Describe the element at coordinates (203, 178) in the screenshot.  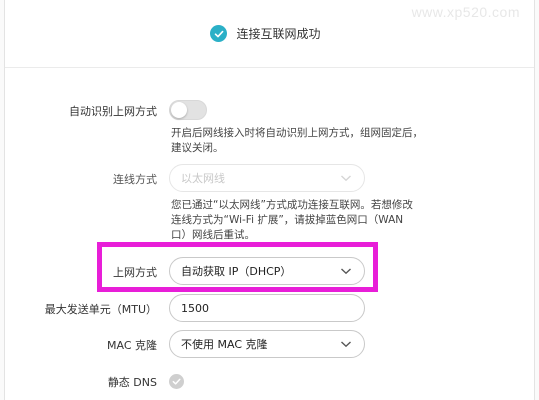
I see `connection-type-value: 以太网线` at that location.